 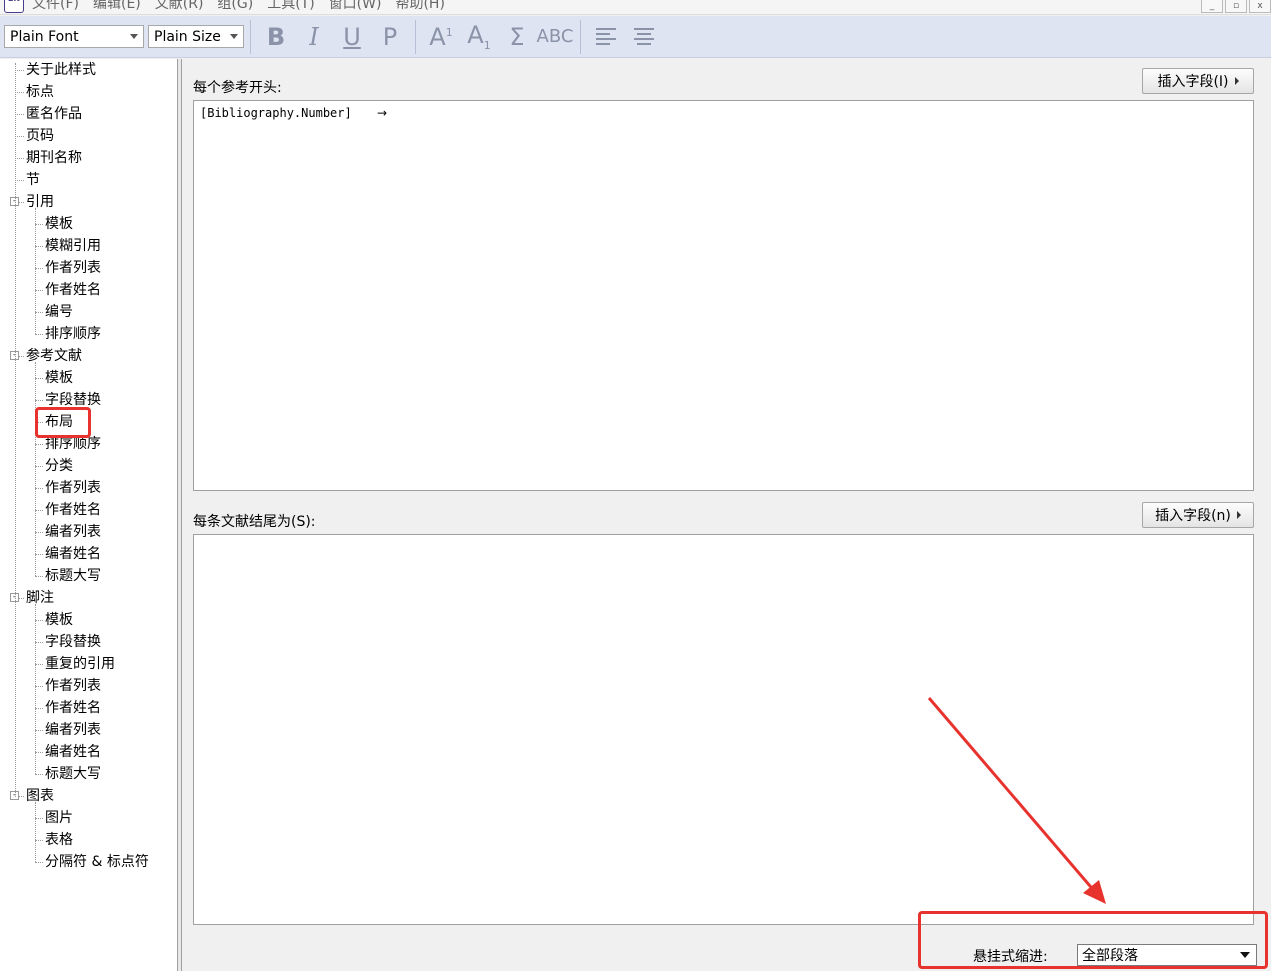 What do you see at coordinates (73, 246) in the screenshot?
I see `tree-item: 模糊引用` at bounding box center [73, 246].